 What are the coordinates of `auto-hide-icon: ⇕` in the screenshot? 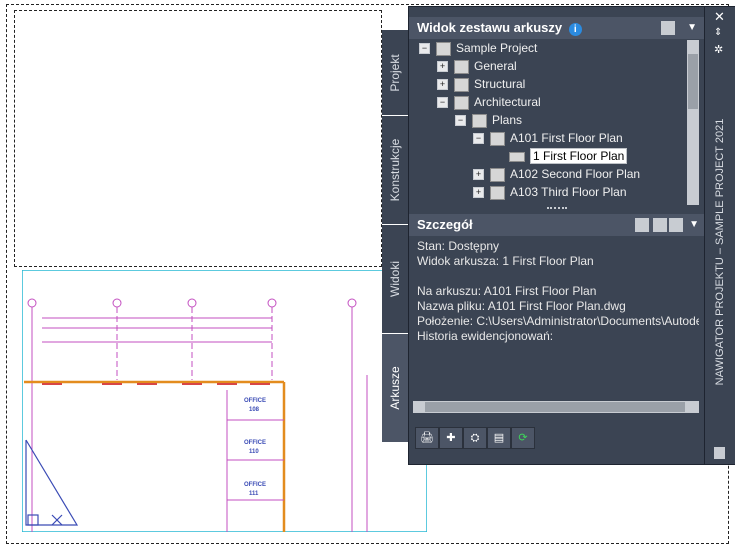 It's located at (718, 32).